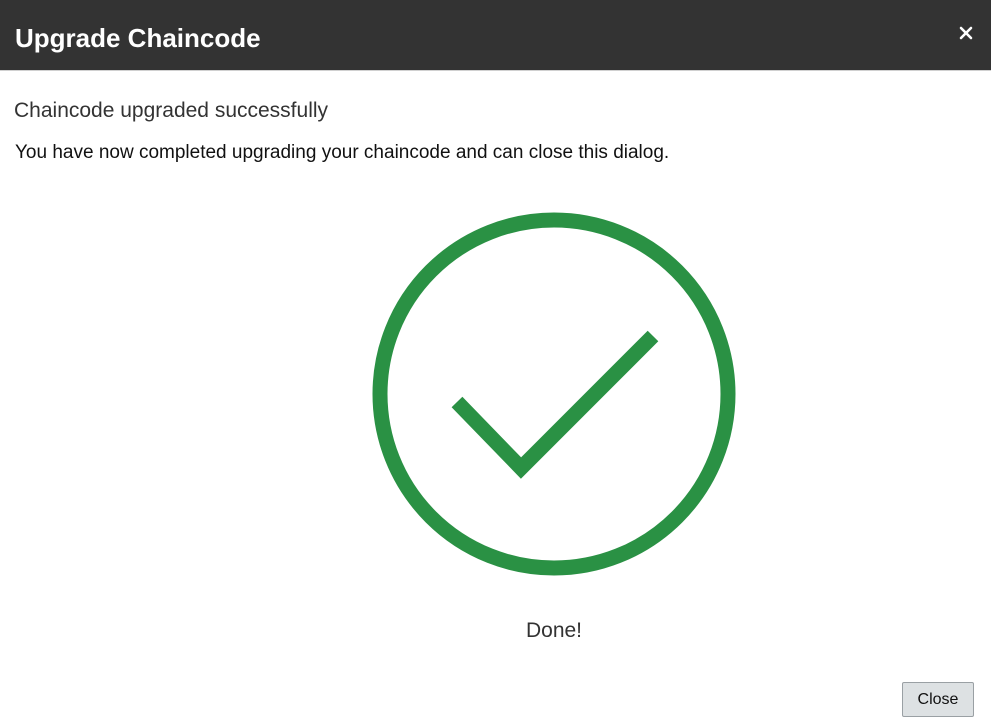 This screenshot has height=728, width=991. Describe the element at coordinates (171, 110) in the screenshot. I see `dialog-subtitle: Chaincode upgraded successfully` at that location.